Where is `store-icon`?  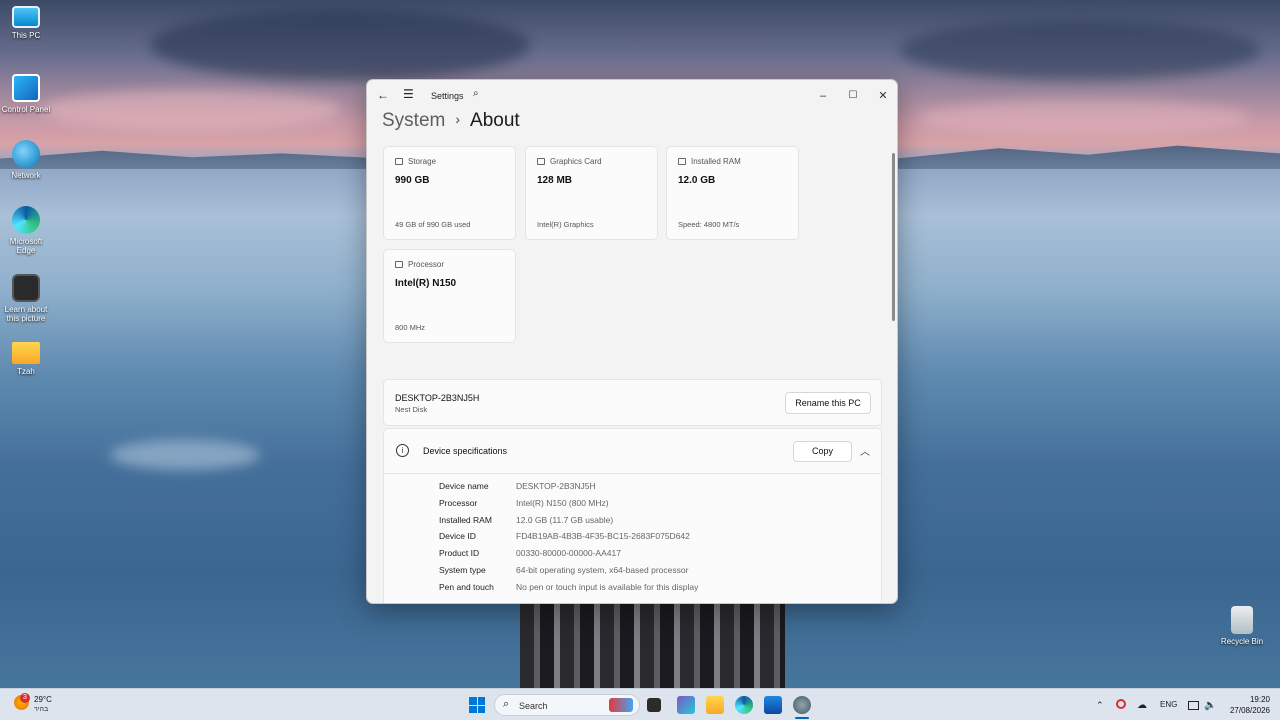 store-icon is located at coordinates (773, 705).